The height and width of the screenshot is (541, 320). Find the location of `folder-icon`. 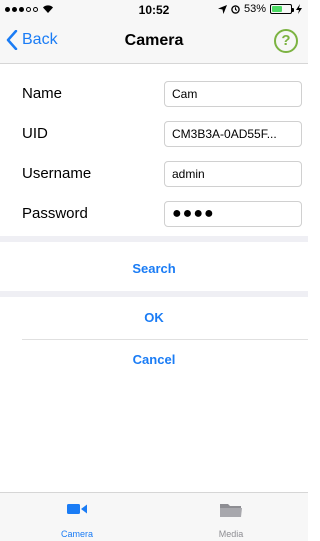

folder-icon is located at coordinates (231, 510).